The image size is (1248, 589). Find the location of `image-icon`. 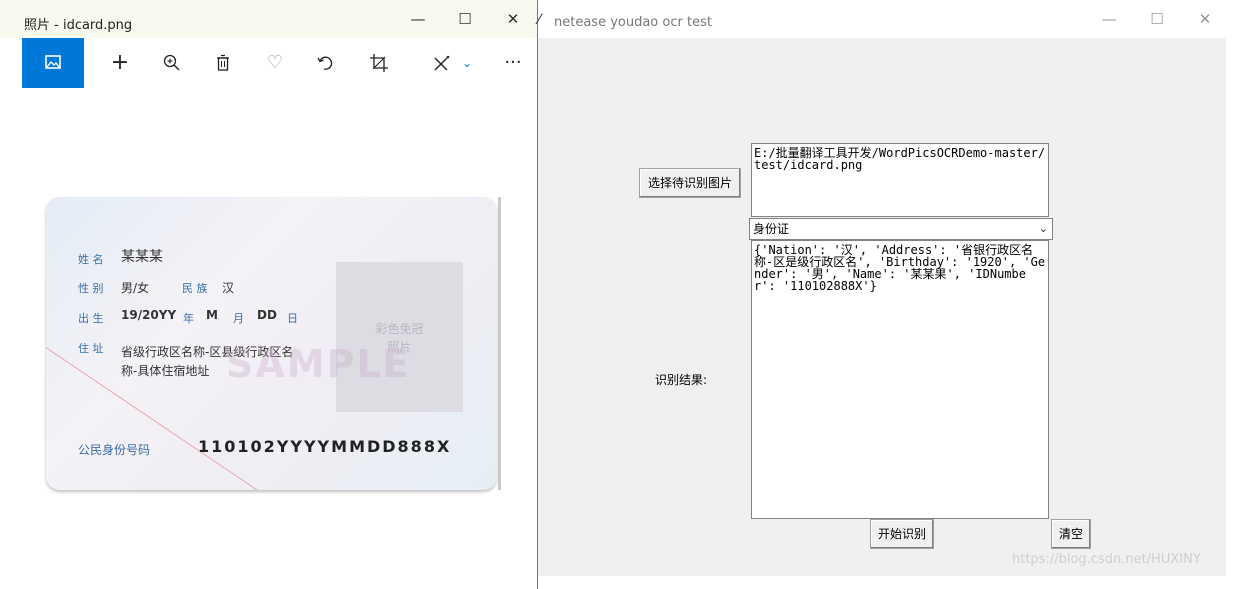

image-icon is located at coordinates (53, 62).